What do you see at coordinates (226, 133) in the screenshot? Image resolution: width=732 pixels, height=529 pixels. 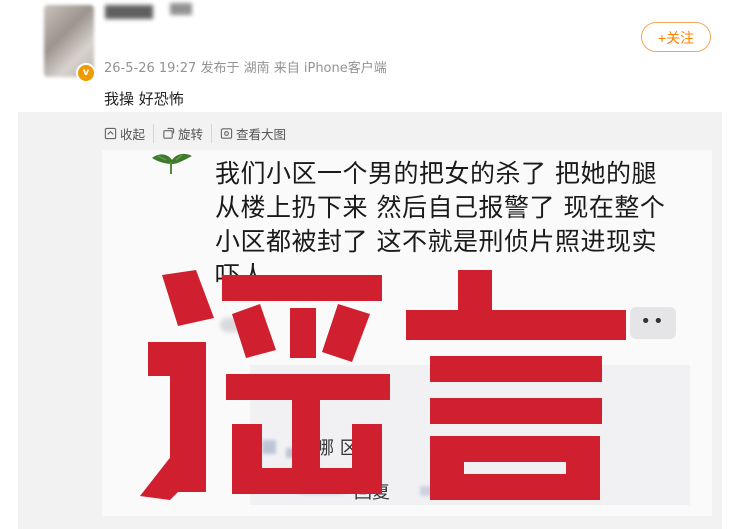 I see `image-icon` at bounding box center [226, 133].